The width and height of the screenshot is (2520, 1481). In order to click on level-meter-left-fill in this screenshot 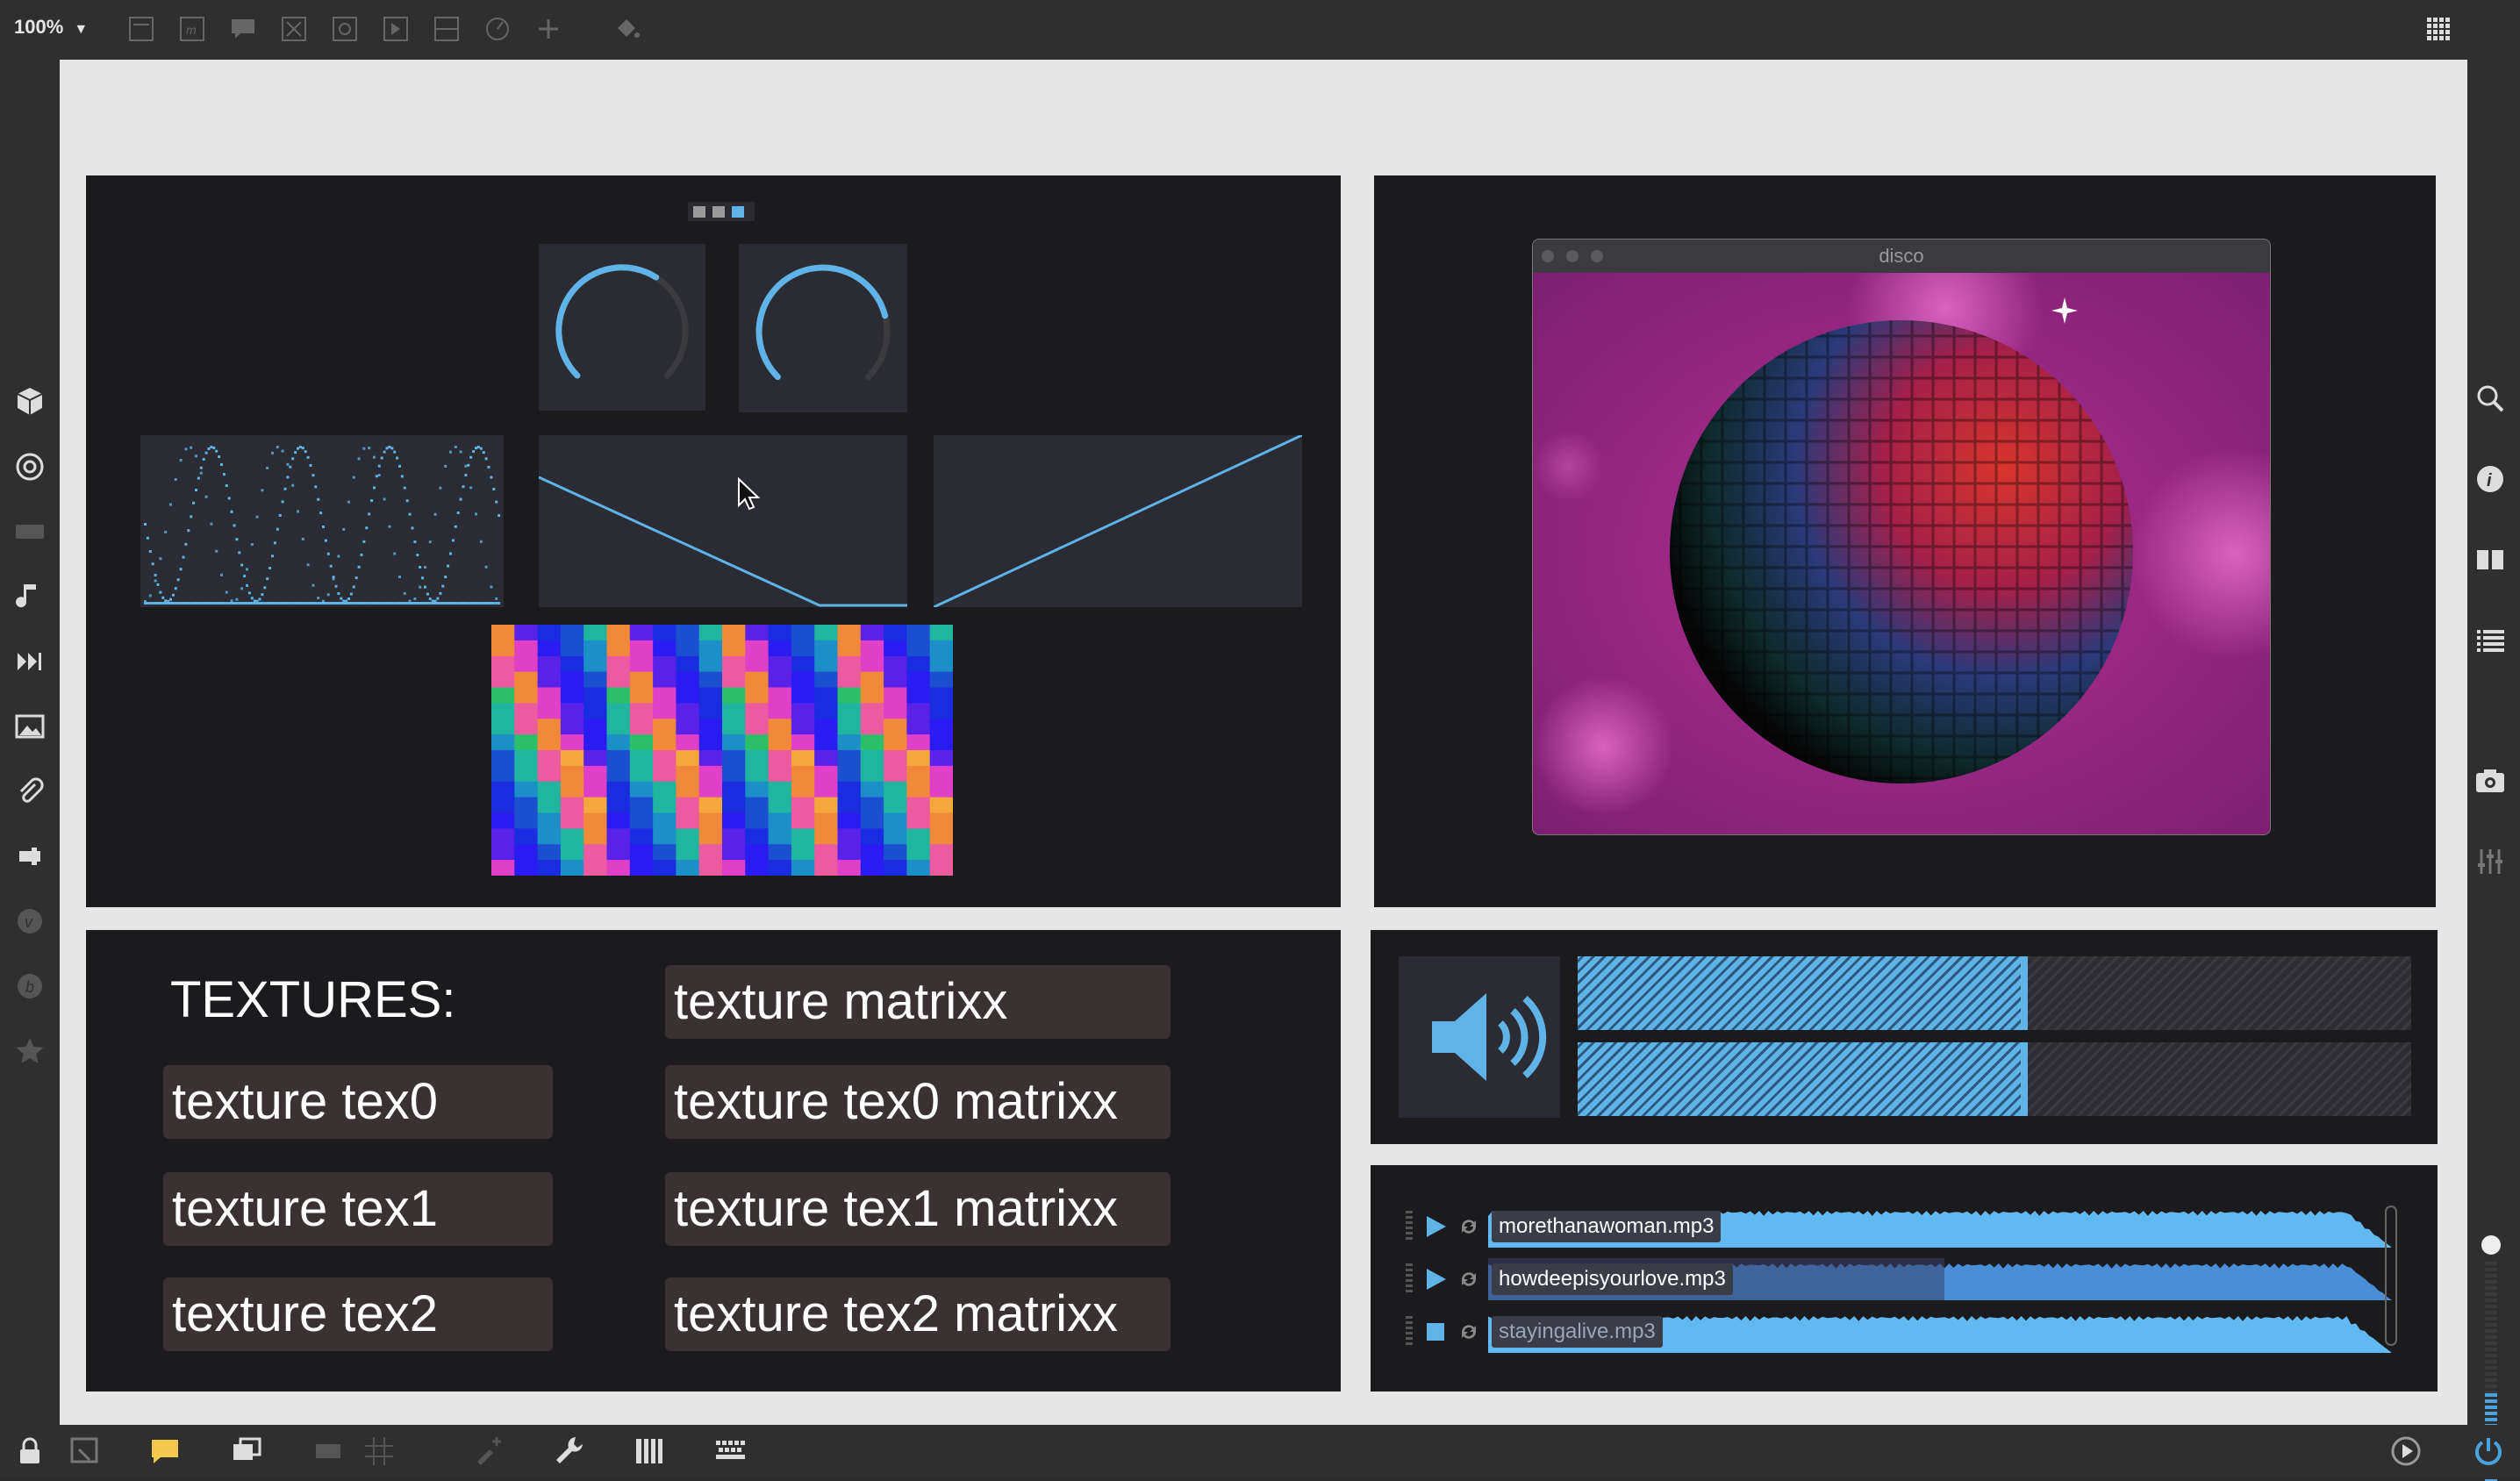, I will do `click(1803, 993)`.